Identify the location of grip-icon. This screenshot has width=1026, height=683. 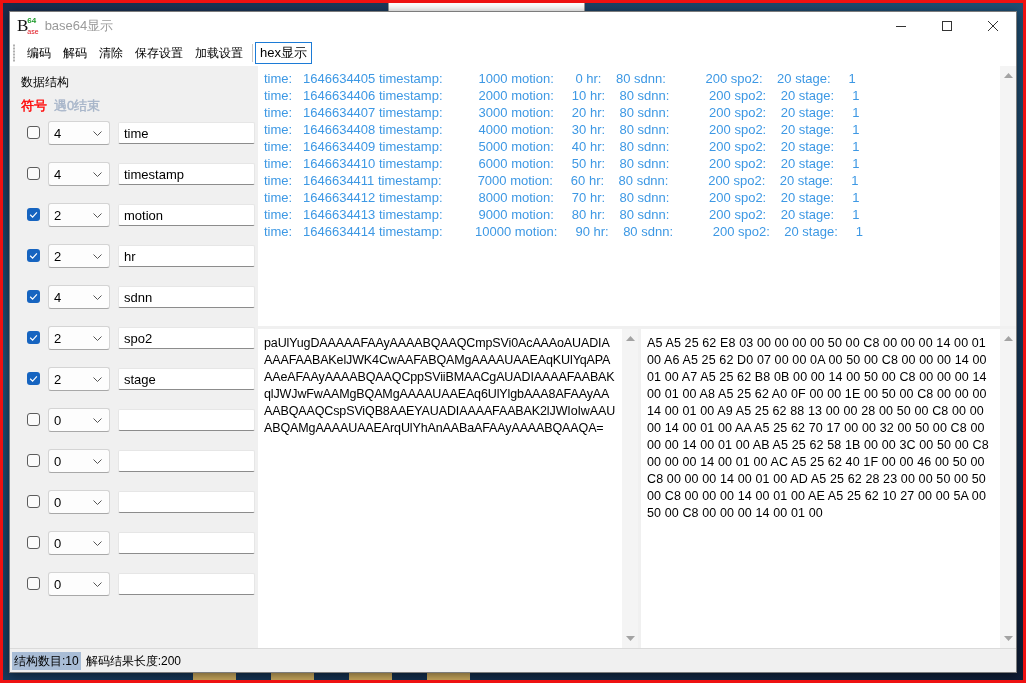
(14, 53).